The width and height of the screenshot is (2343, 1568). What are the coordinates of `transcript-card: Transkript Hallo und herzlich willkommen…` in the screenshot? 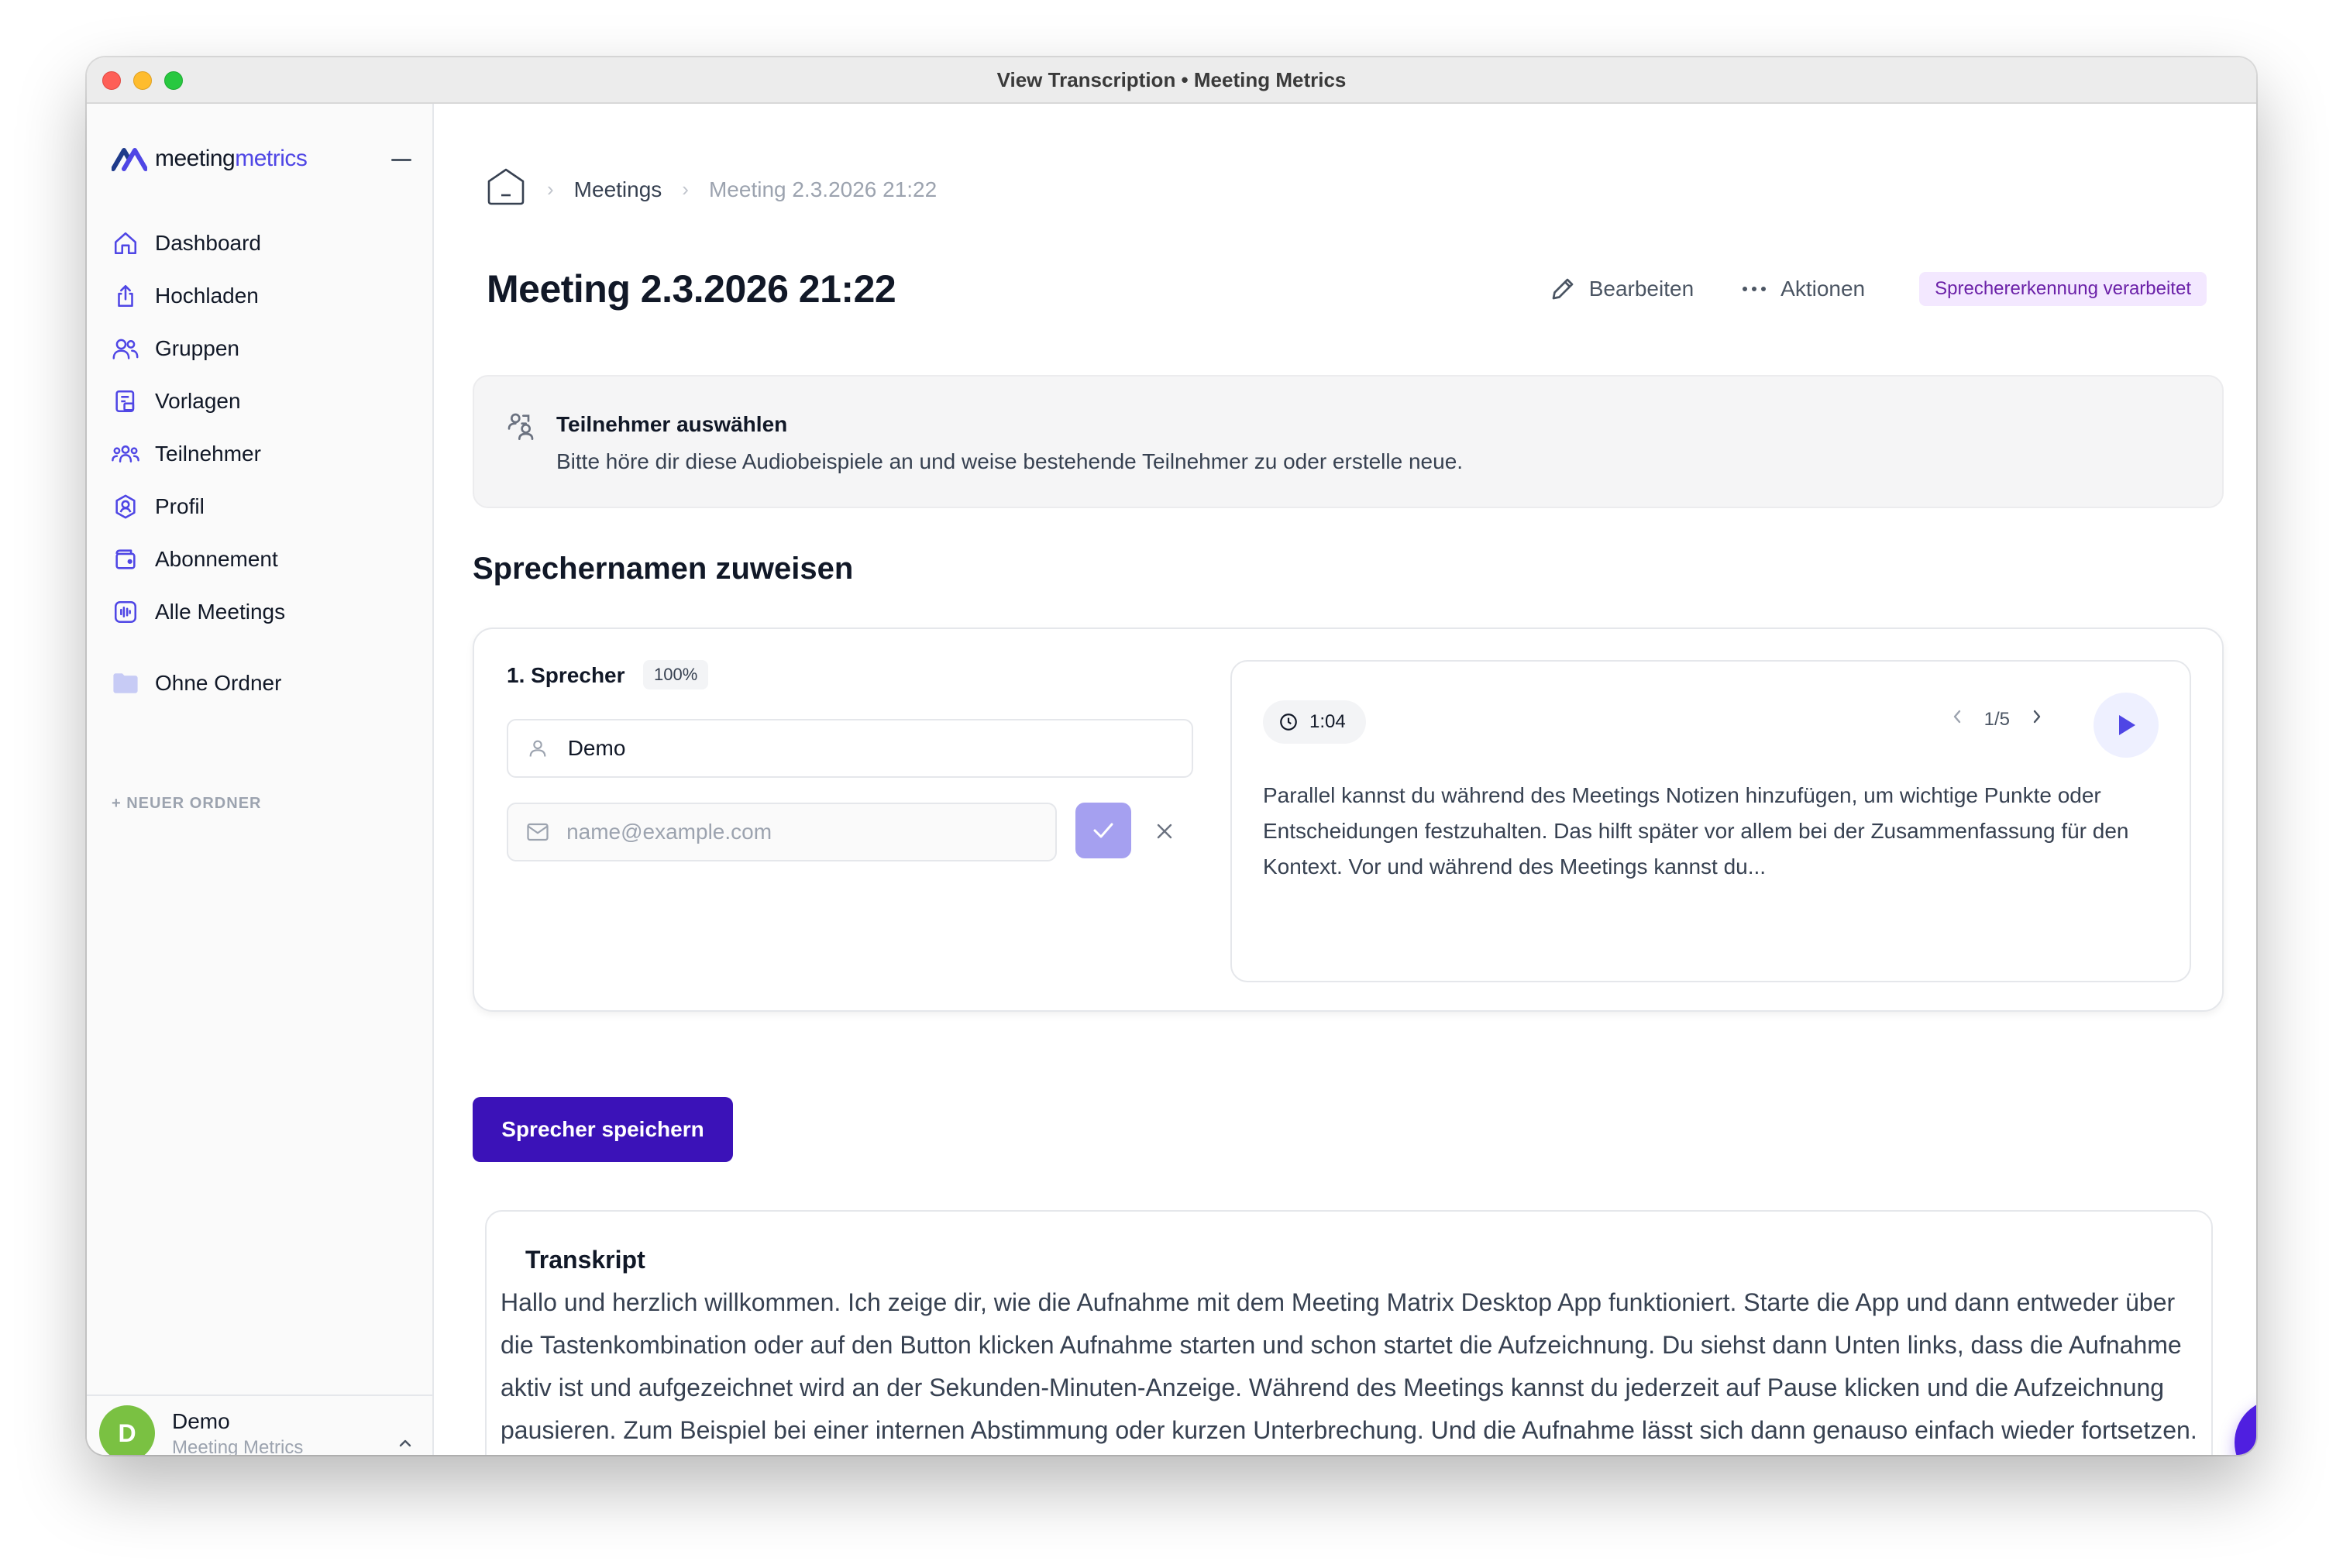 It's located at (1349, 1332).